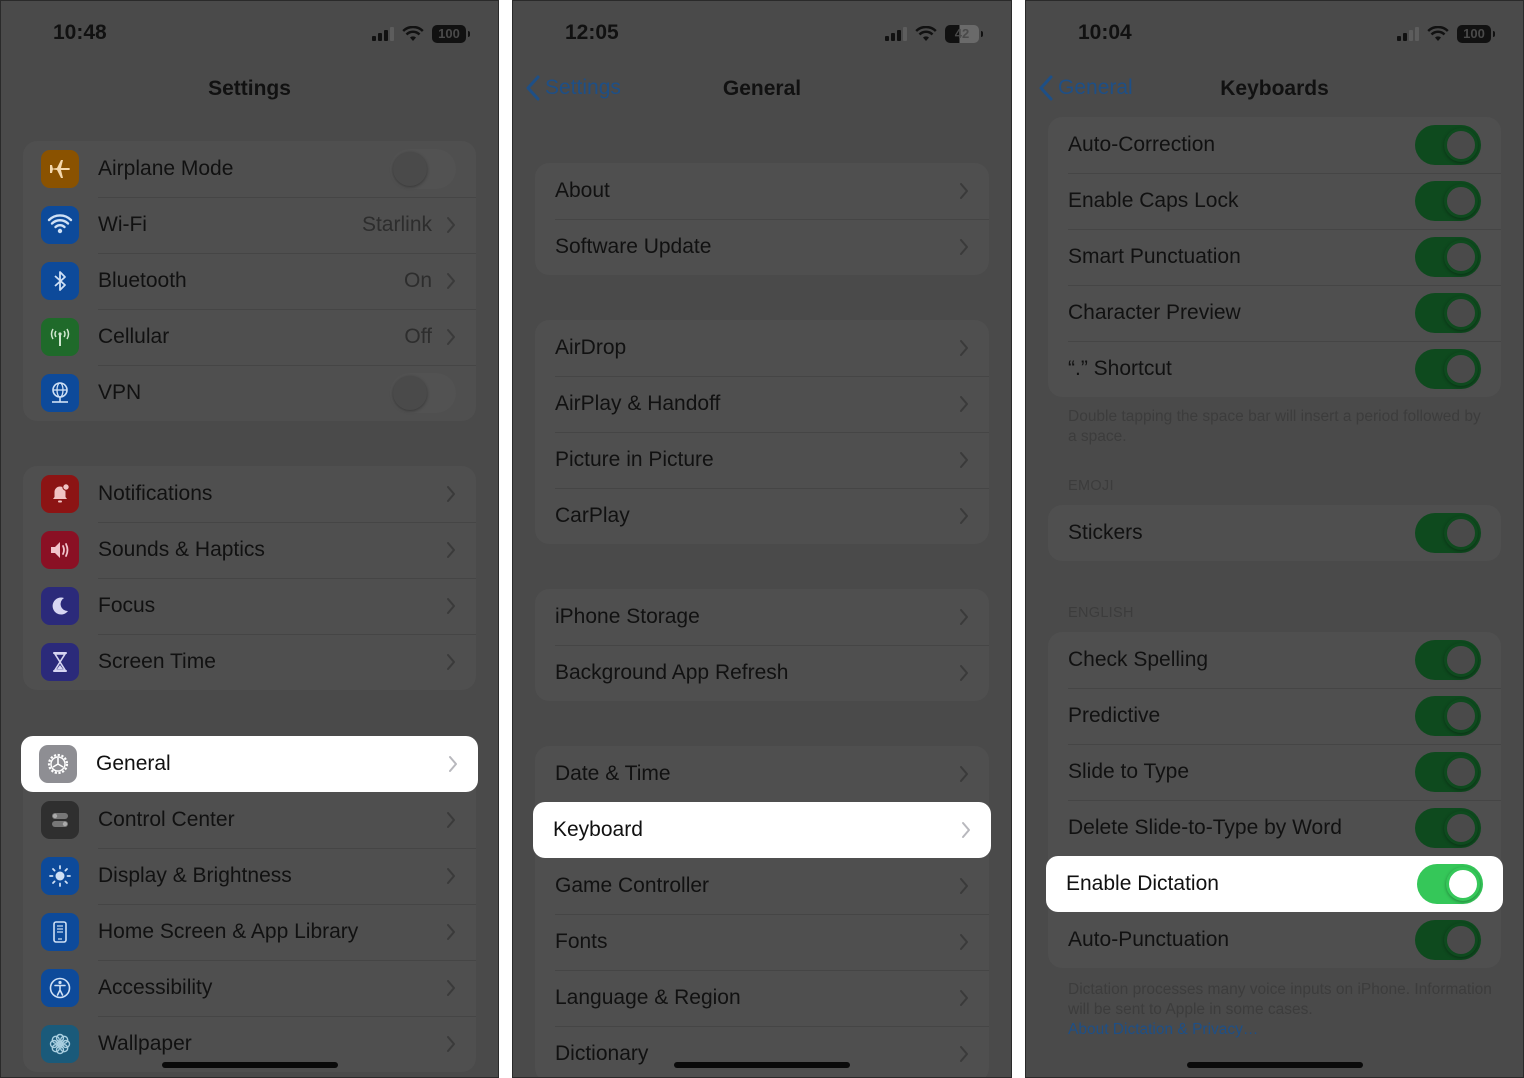 The image size is (1524, 1078). Describe the element at coordinates (1274, 257) in the screenshot. I see `settings-row-smart-punctuation: Smart Punctuation` at that location.